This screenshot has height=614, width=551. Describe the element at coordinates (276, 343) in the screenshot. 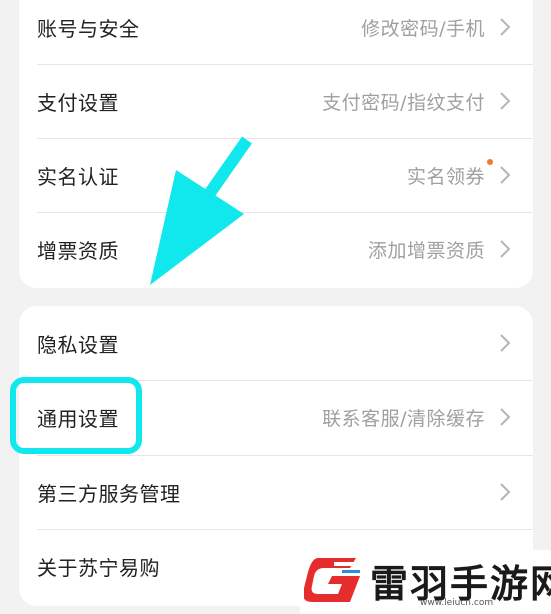

I see `settings-row-privacy: 隐私设置` at that location.